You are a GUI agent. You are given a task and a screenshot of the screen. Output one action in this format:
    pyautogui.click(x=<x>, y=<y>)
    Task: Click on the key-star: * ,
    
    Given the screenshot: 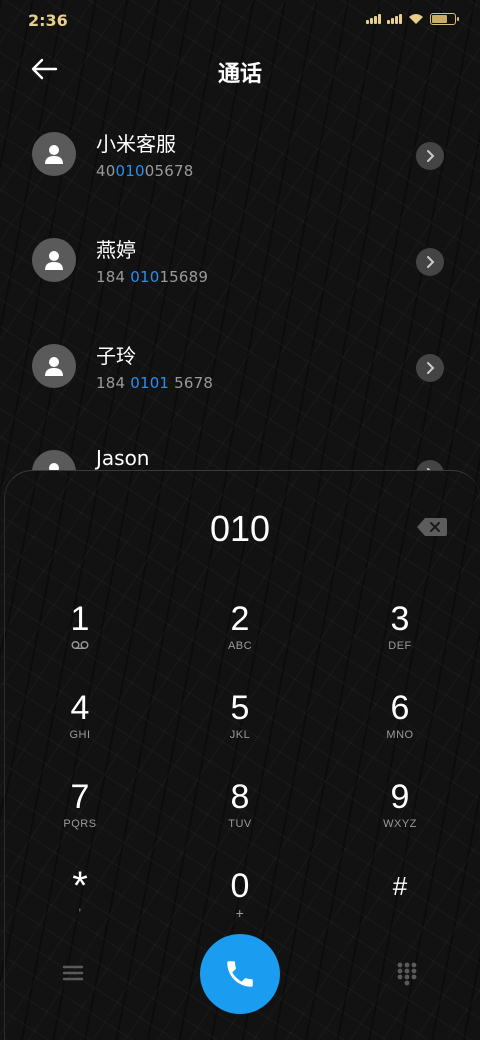 What is the action you would take?
    pyautogui.click(x=80, y=899)
    